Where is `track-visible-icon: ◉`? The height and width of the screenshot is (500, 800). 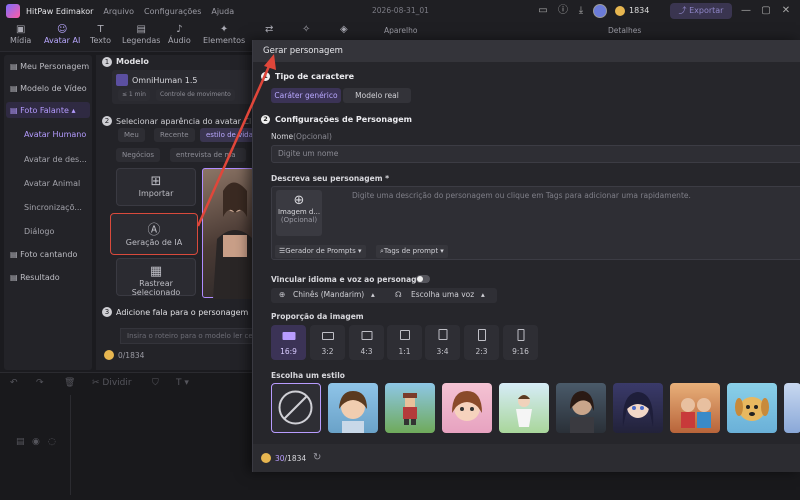 track-visible-icon: ◉ is located at coordinates (36, 442).